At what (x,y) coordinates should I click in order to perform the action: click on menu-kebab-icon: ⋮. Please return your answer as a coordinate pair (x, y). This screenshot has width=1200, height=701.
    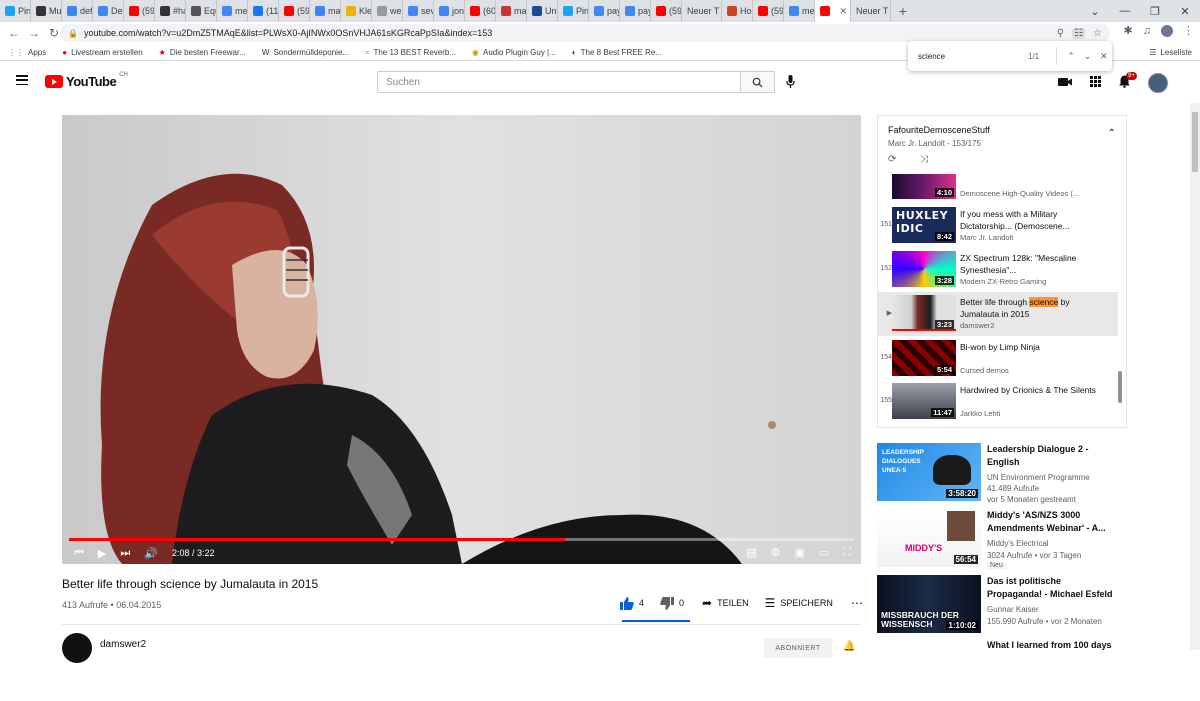
    Looking at the image, I should click on (1188, 30).